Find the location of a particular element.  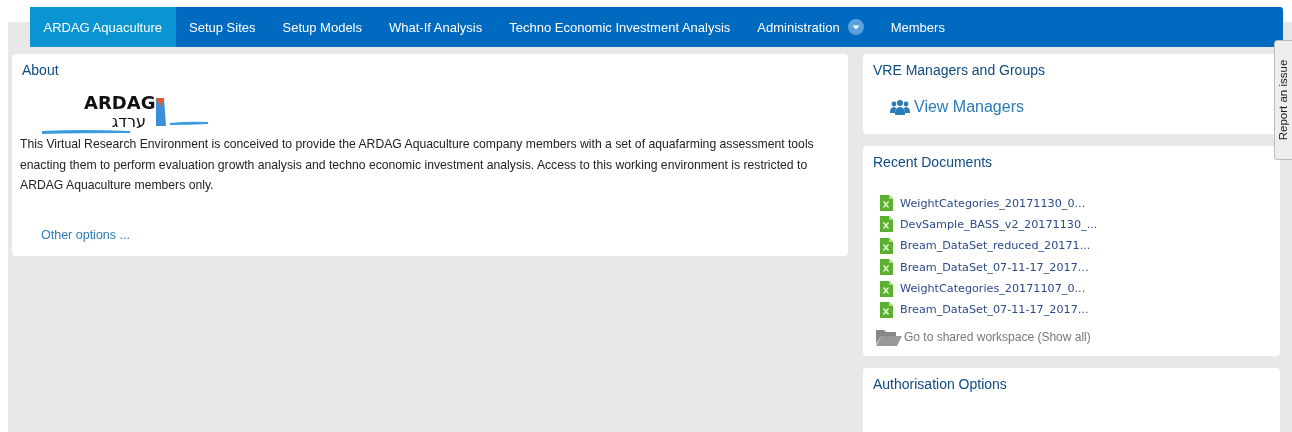

card-title: Recent Documents is located at coordinates (933, 162).